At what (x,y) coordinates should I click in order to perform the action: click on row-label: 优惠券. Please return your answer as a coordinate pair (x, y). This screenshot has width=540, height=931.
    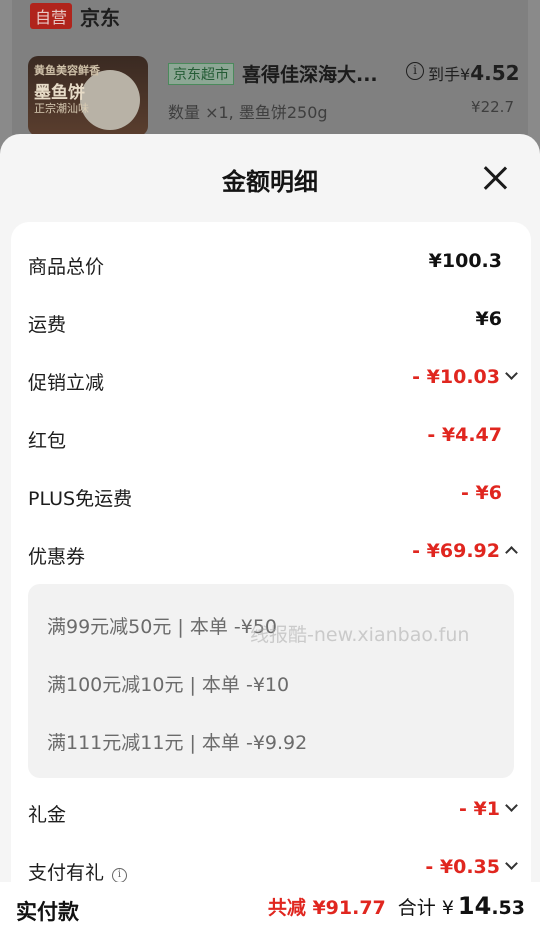
    Looking at the image, I should click on (57, 557).